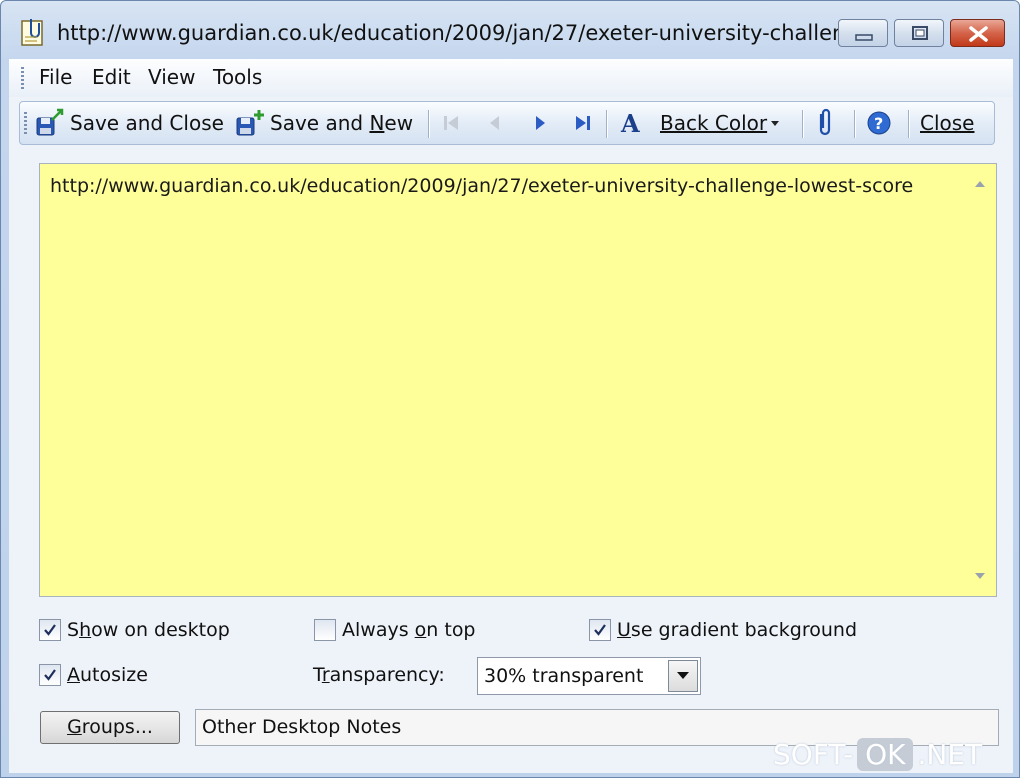  What do you see at coordinates (885, 754) in the screenshot?
I see `watermark-ok: OK` at bounding box center [885, 754].